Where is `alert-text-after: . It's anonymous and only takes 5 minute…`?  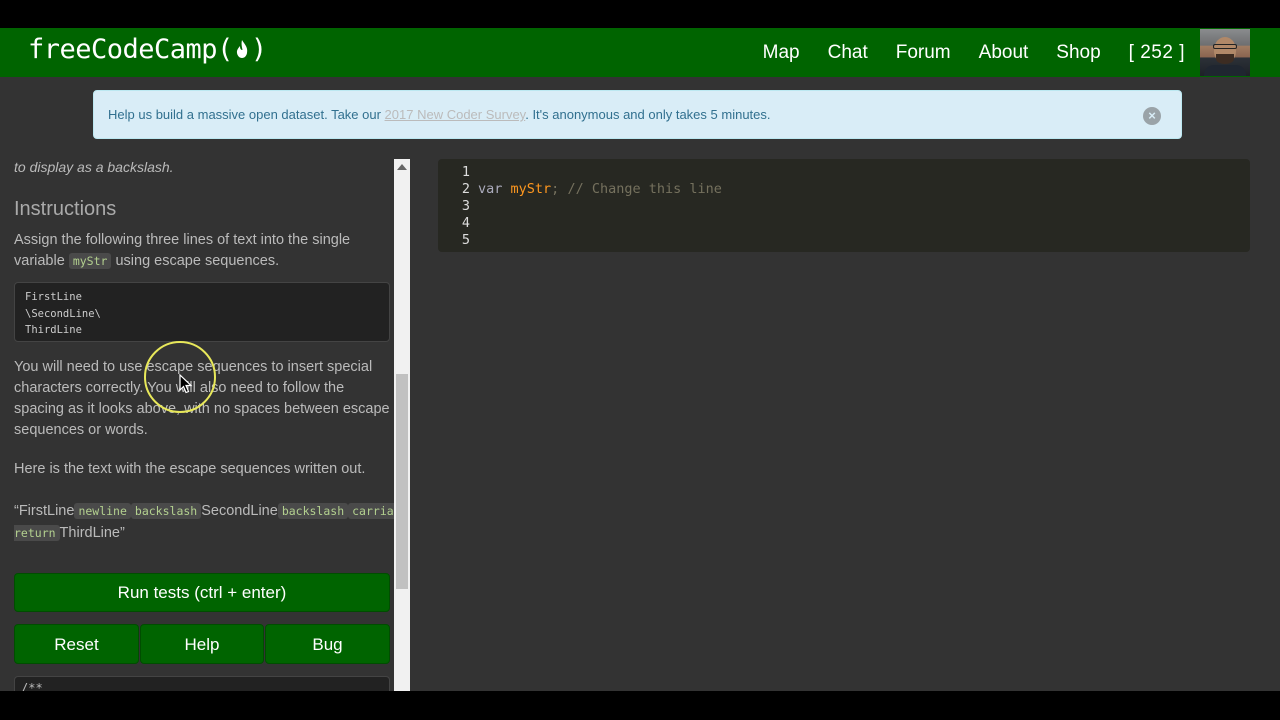
alert-text-after: . It's anonymous and only takes 5 minute… is located at coordinates (648, 114).